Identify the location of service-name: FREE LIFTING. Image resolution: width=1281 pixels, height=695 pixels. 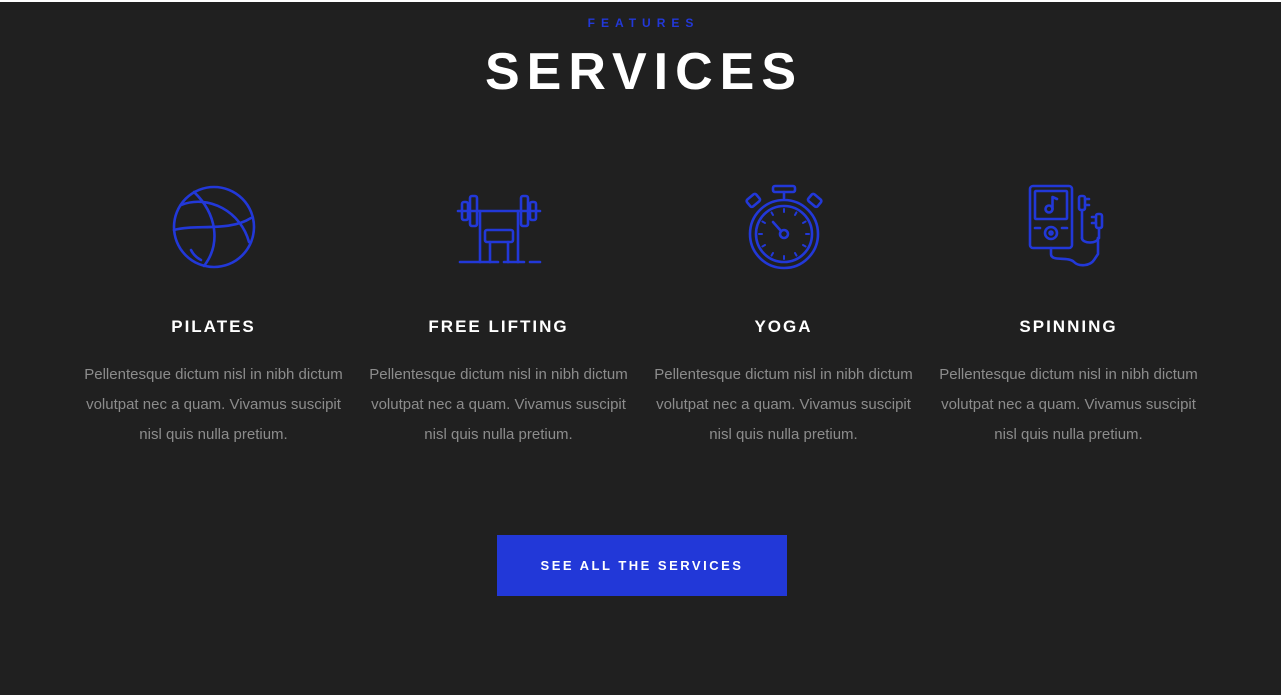
(498, 326).